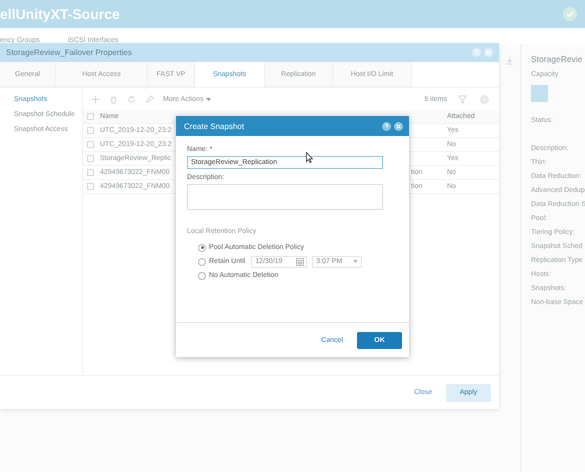 The width and height of the screenshot is (585, 472). What do you see at coordinates (557, 59) in the screenshot?
I see `panel-title: StorageRevie` at bounding box center [557, 59].